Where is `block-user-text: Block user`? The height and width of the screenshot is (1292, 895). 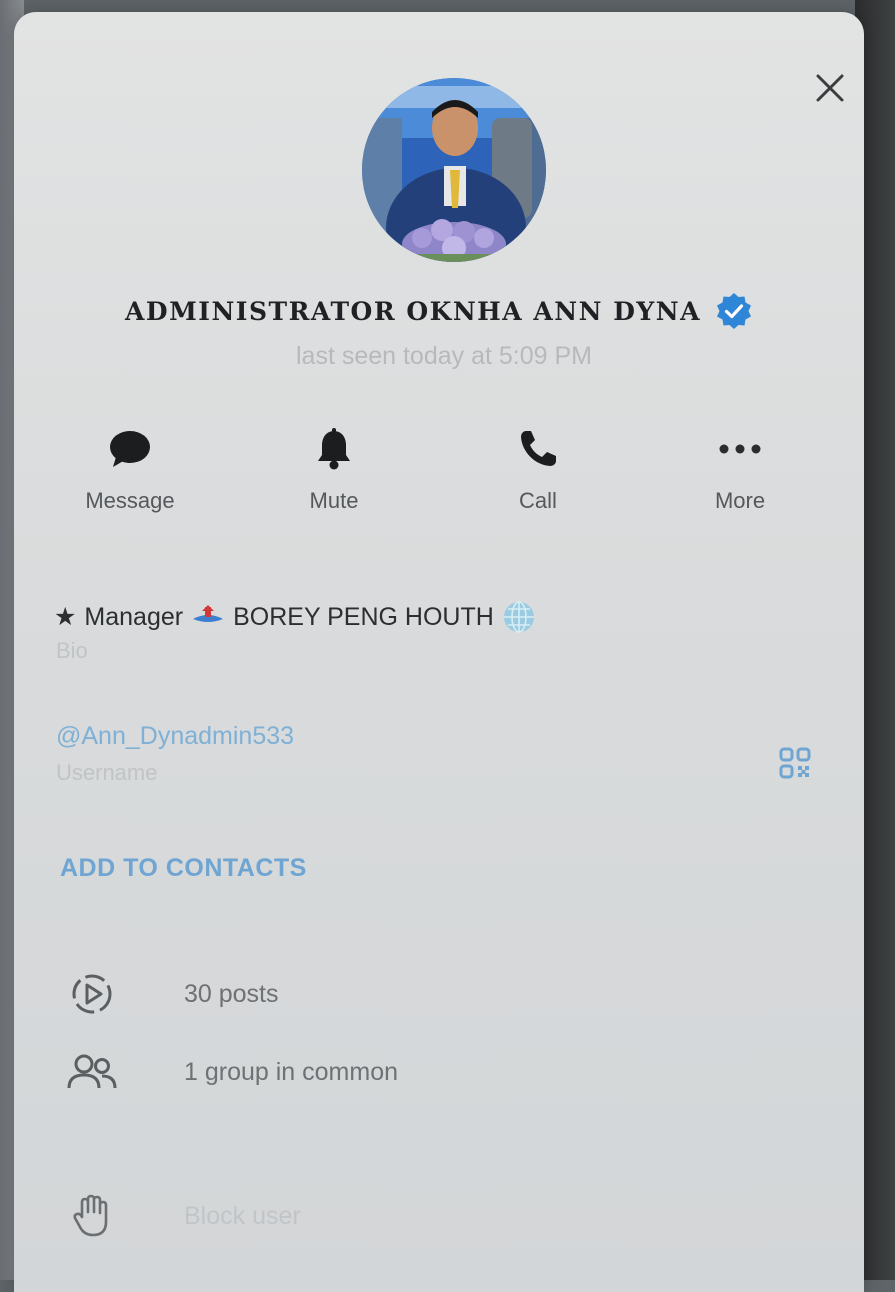 block-user-text: Block user is located at coordinates (242, 1215).